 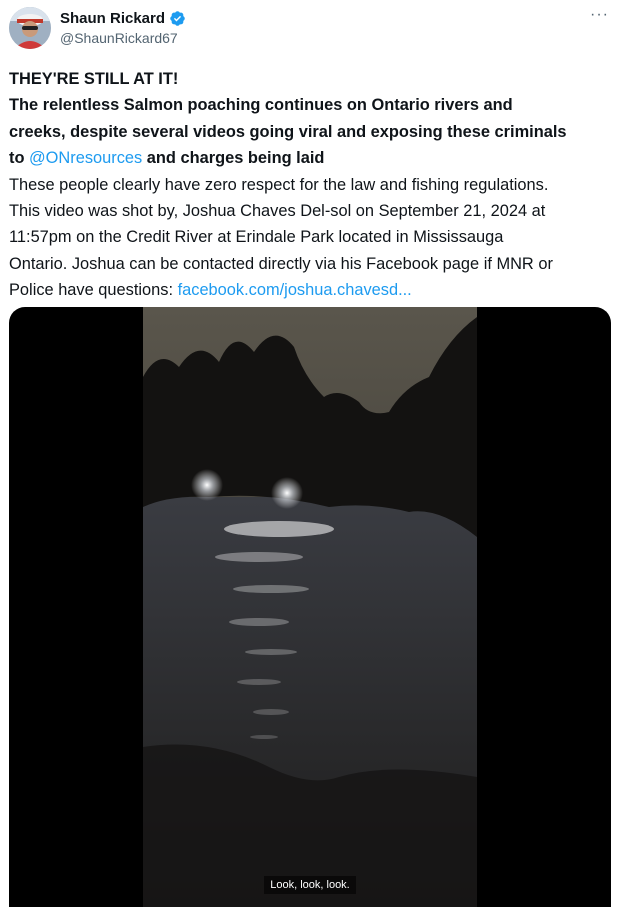 I want to click on author-avatar, so click(x=30, y=28).